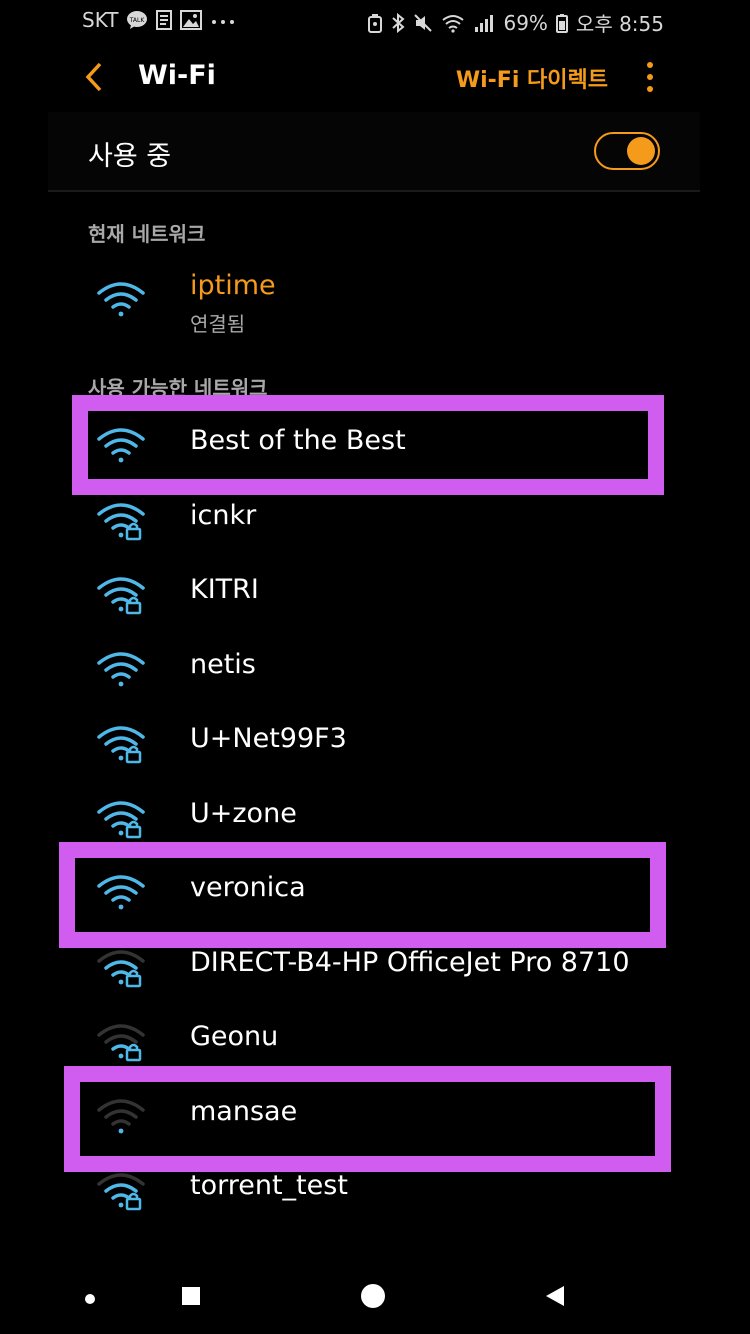 The height and width of the screenshot is (1334, 750). What do you see at coordinates (374, 152) in the screenshot?
I see `wifi-master-switch-row: 사용 중` at bounding box center [374, 152].